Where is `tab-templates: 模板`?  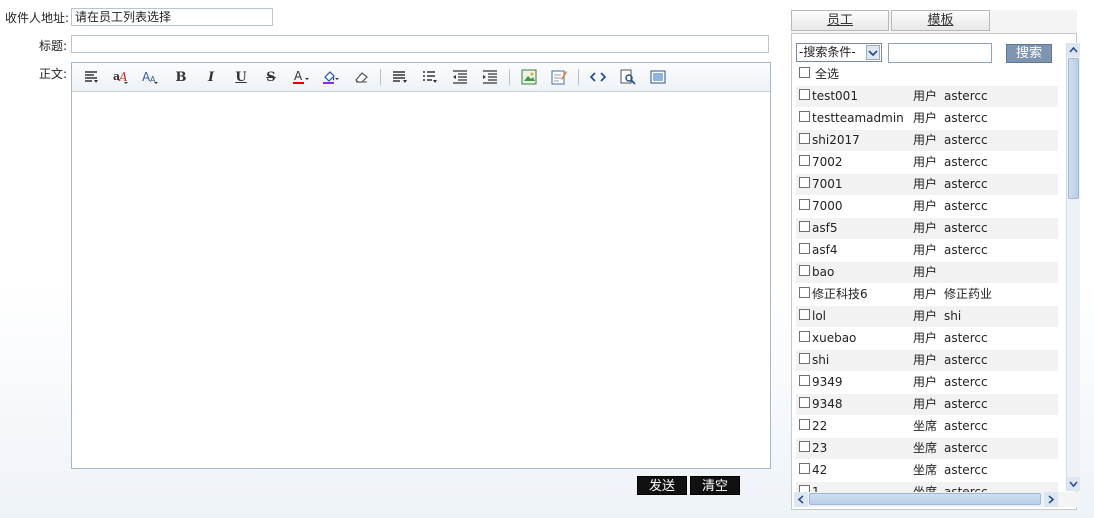
tab-templates: 模板 is located at coordinates (940, 20).